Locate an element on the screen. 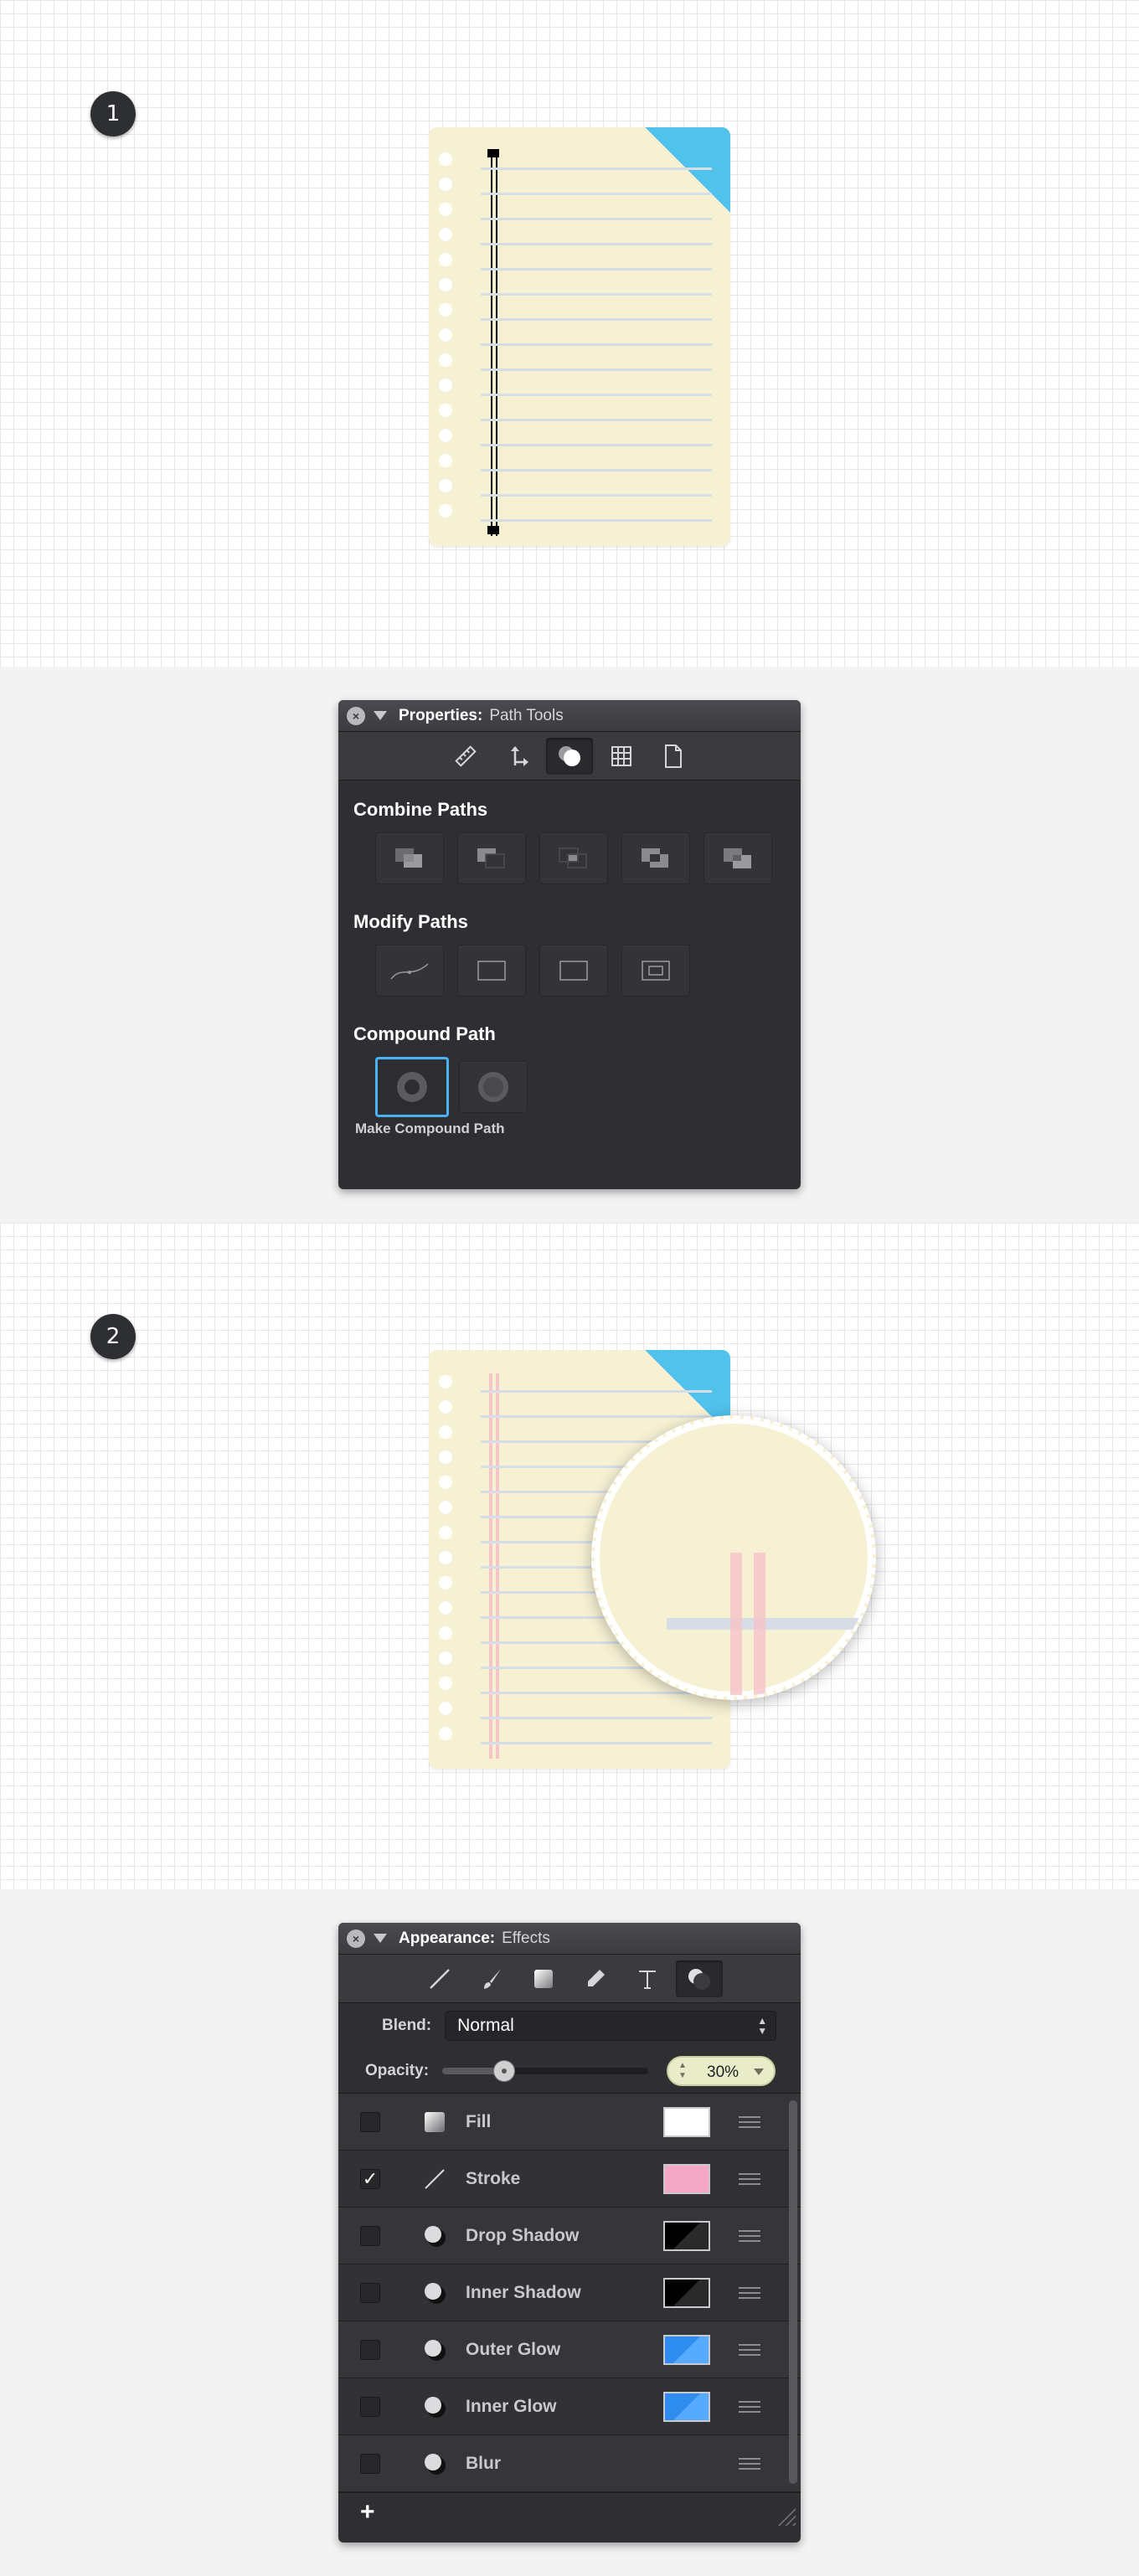  opacity-slider is located at coordinates (545, 2070).